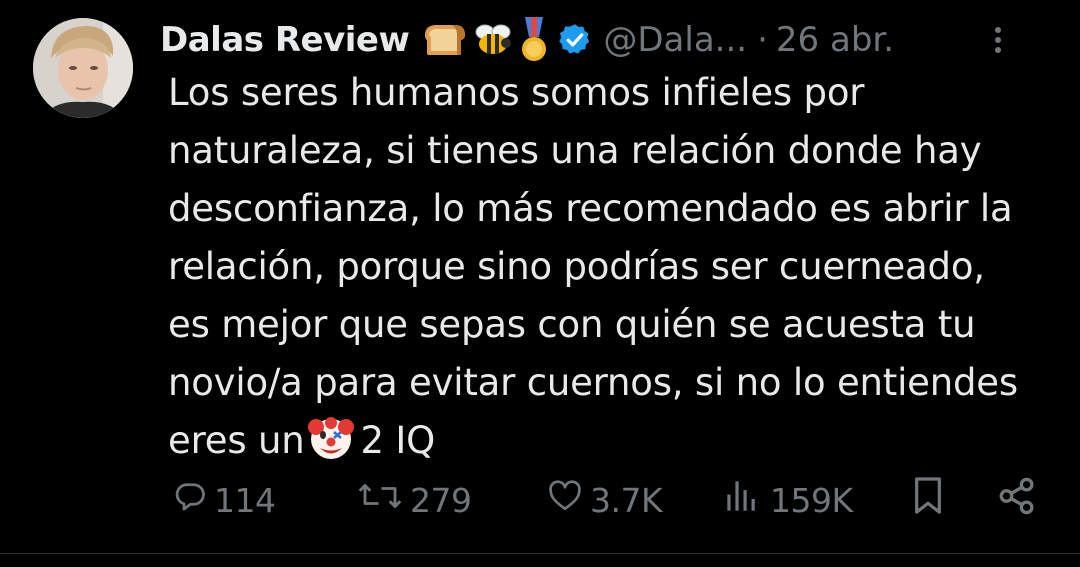  Describe the element at coordinates (190, 500) in the screenshot. I see `reply-icon` at that location.